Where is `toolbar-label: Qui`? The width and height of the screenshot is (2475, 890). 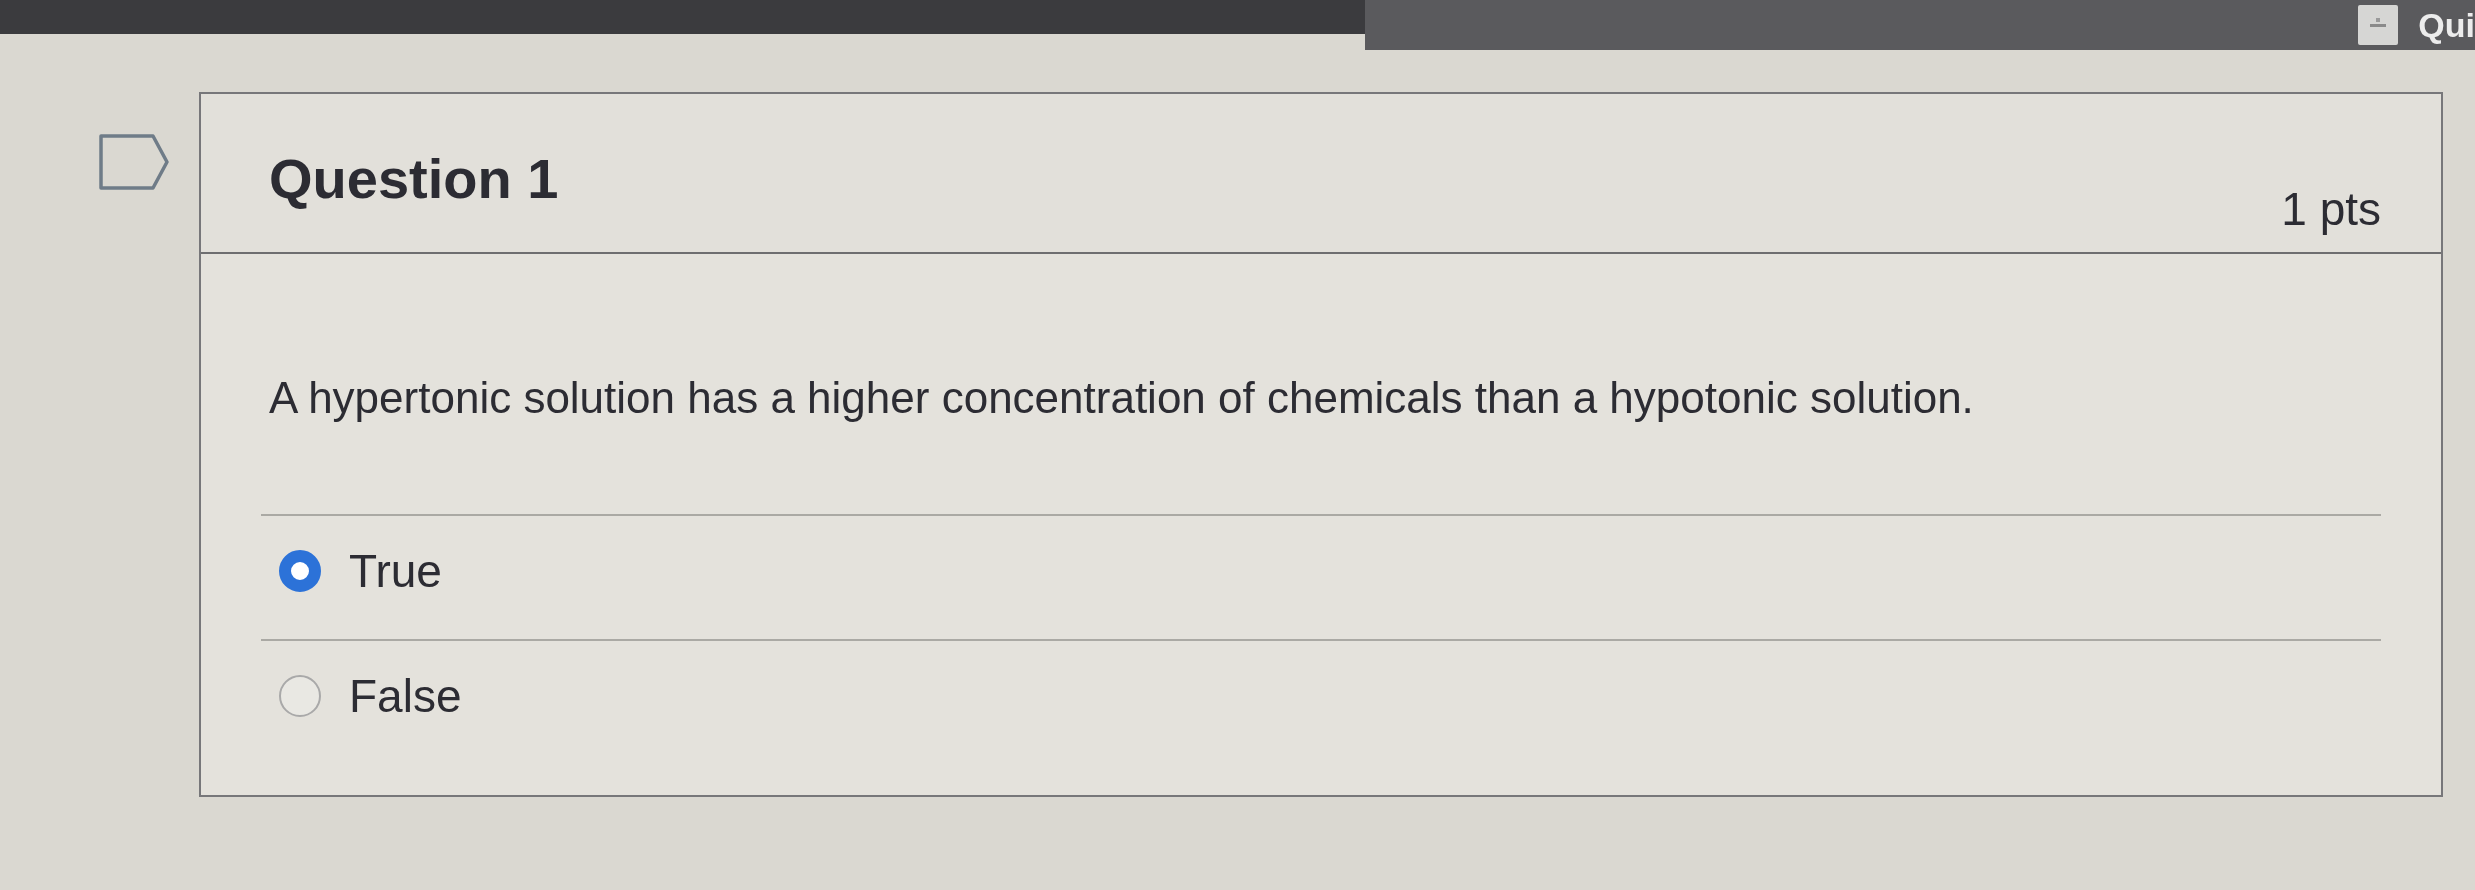
toolbar-label: Qui is located at coordinates (2446, 25).